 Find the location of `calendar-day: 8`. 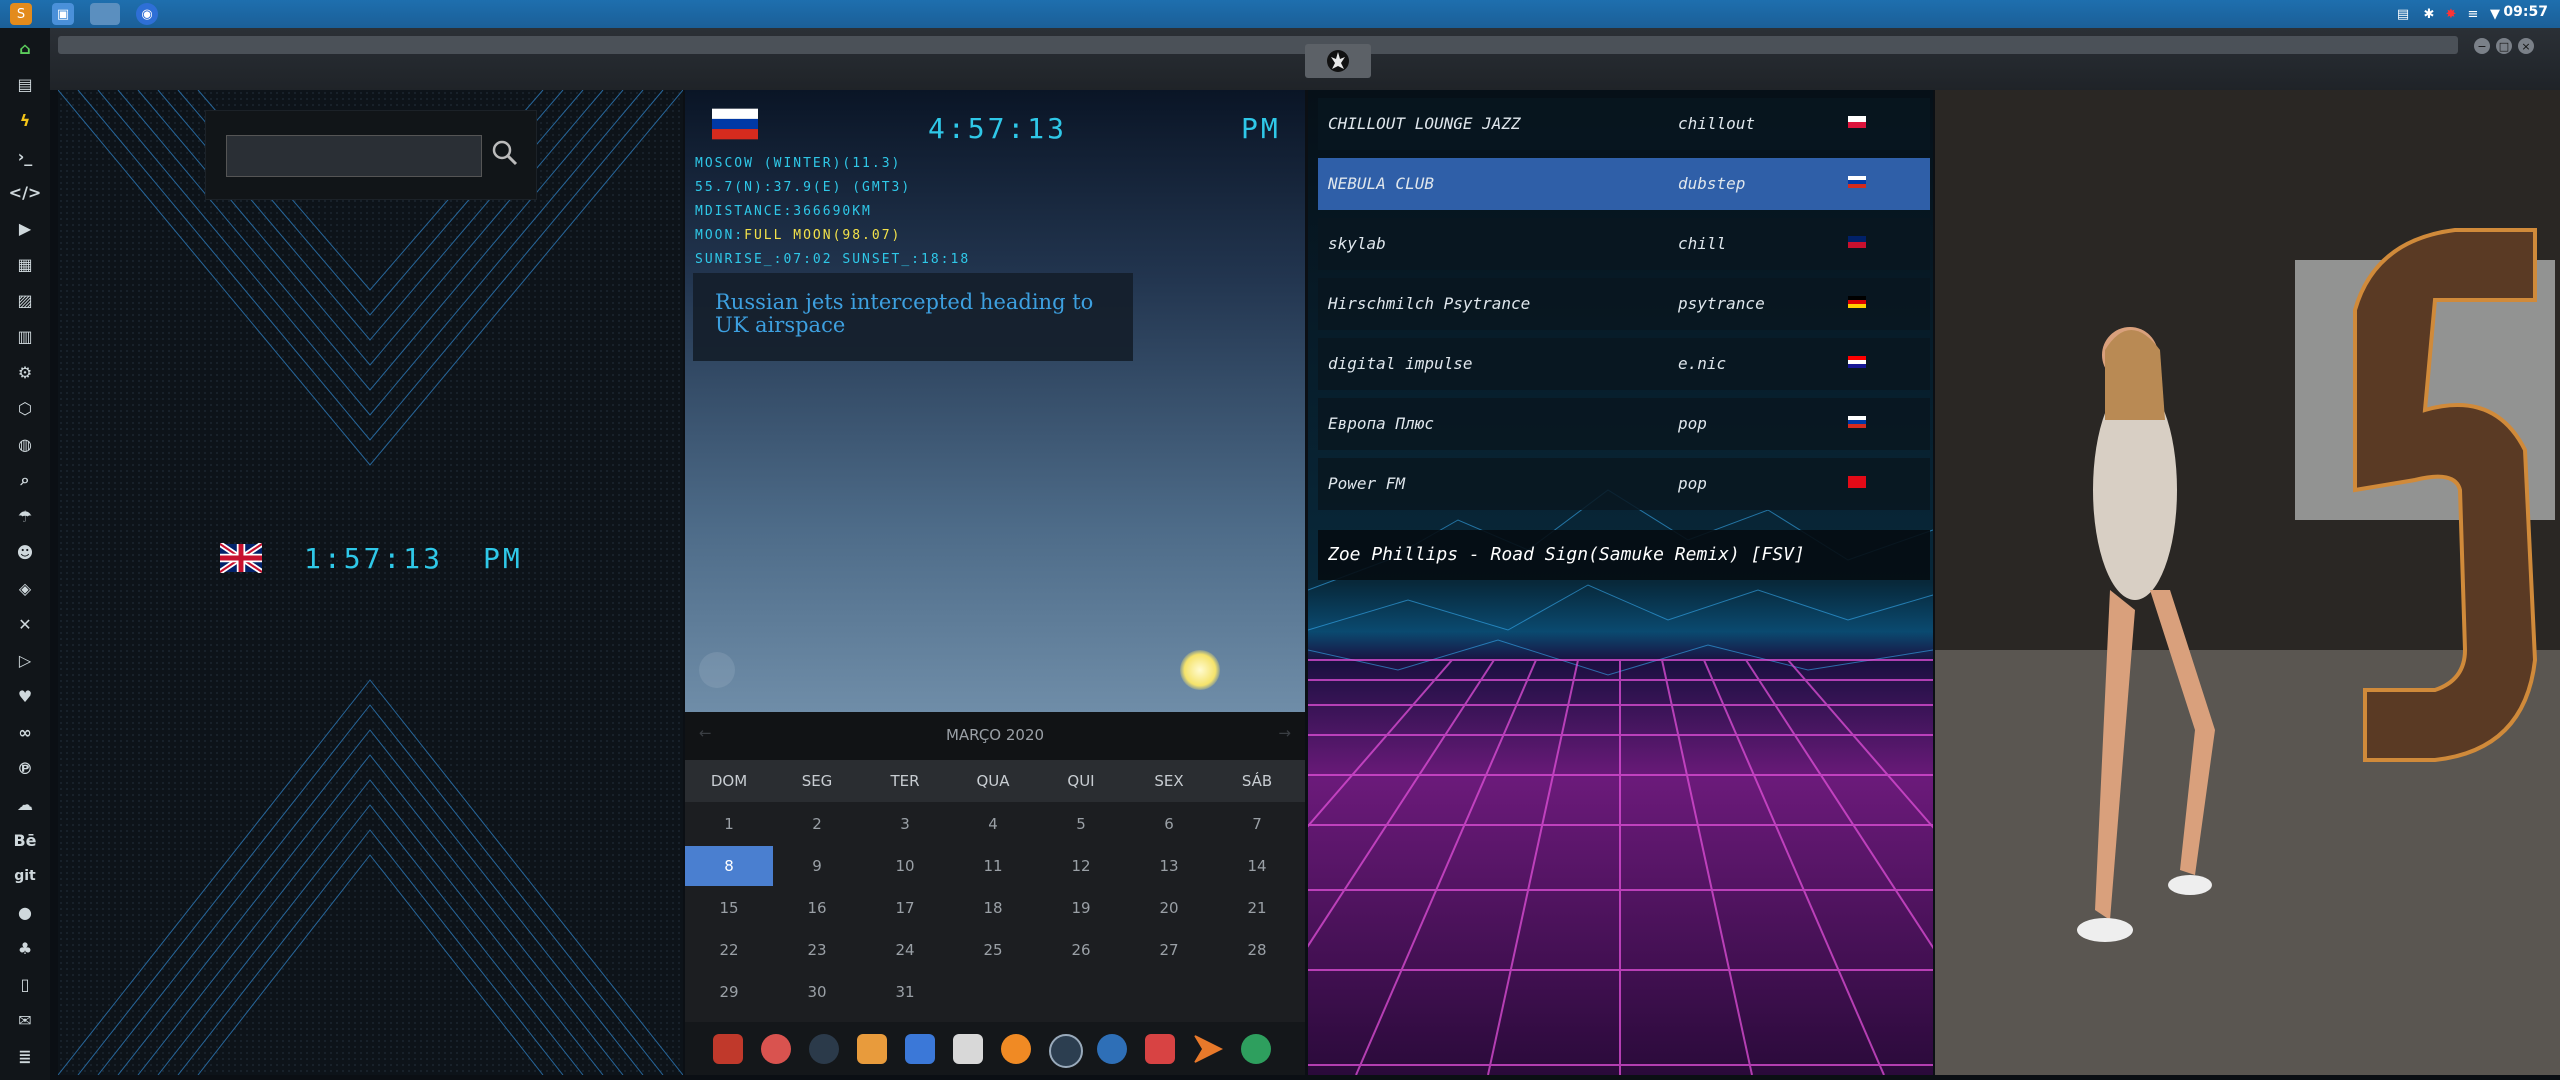

calendar-day: 8 is located at coordinates (729, 866).